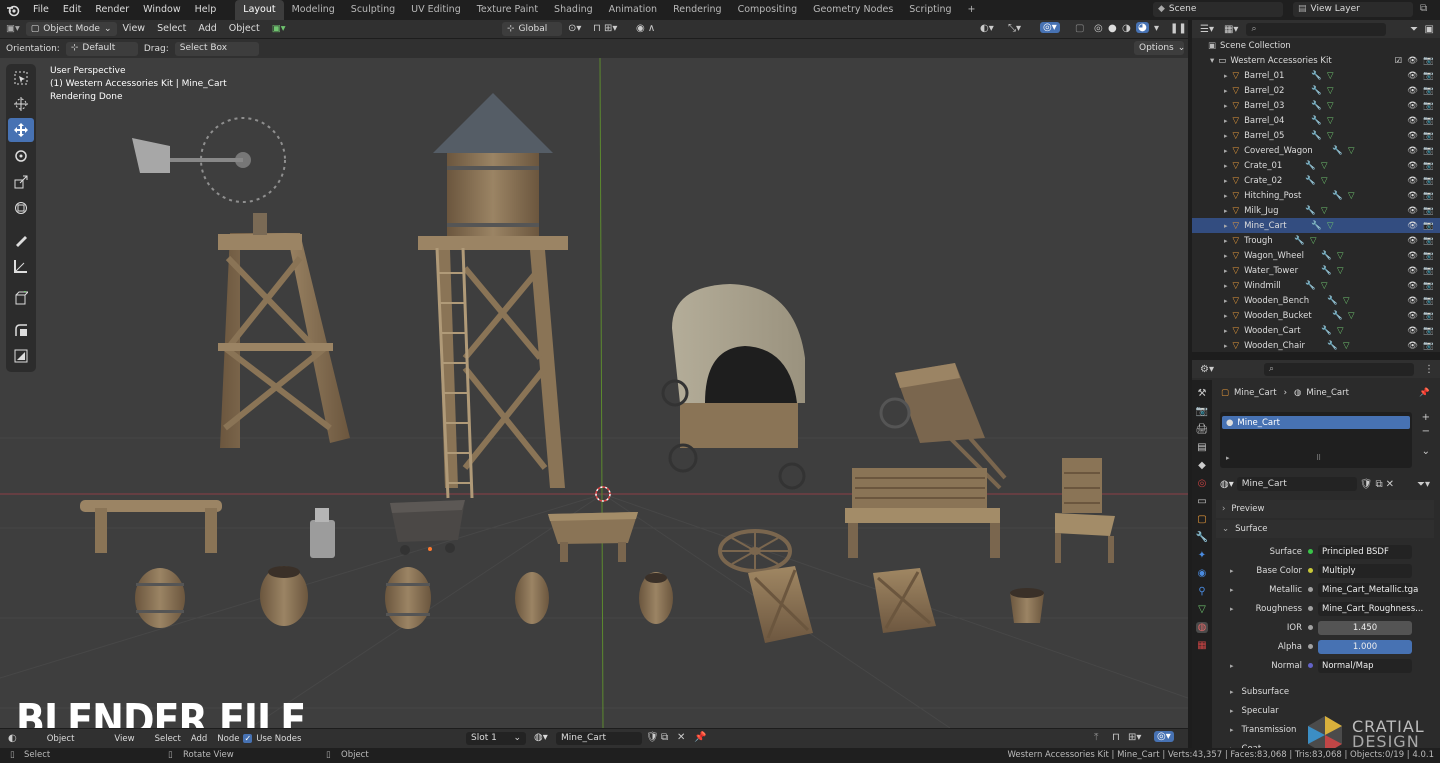 The width and height of the screenshot is (1440, 763). What do you see at coordinates (1159, 48) in the screenshot?
I see `options-button: Options ⌄` at bounding box center [1159, 48].